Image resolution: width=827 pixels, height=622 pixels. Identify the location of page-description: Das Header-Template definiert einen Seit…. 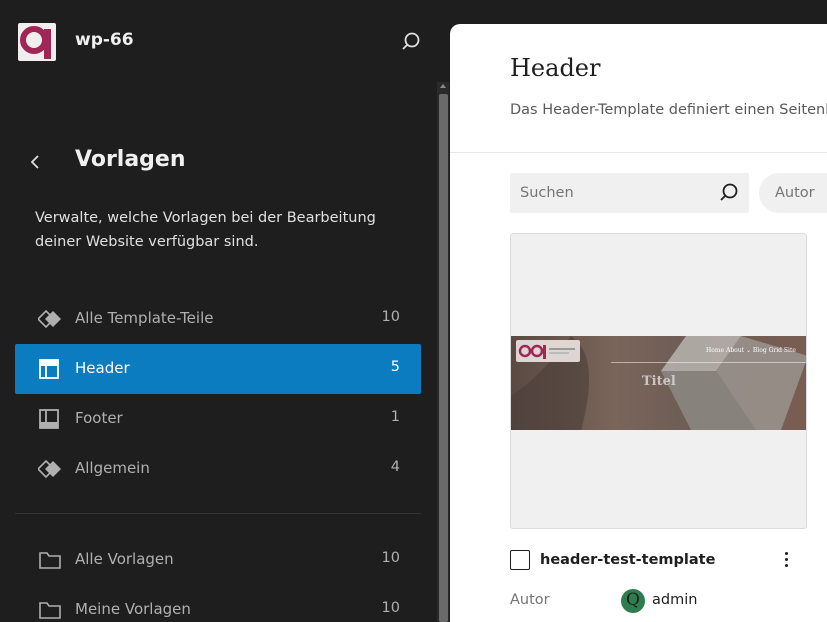
(668, 110).